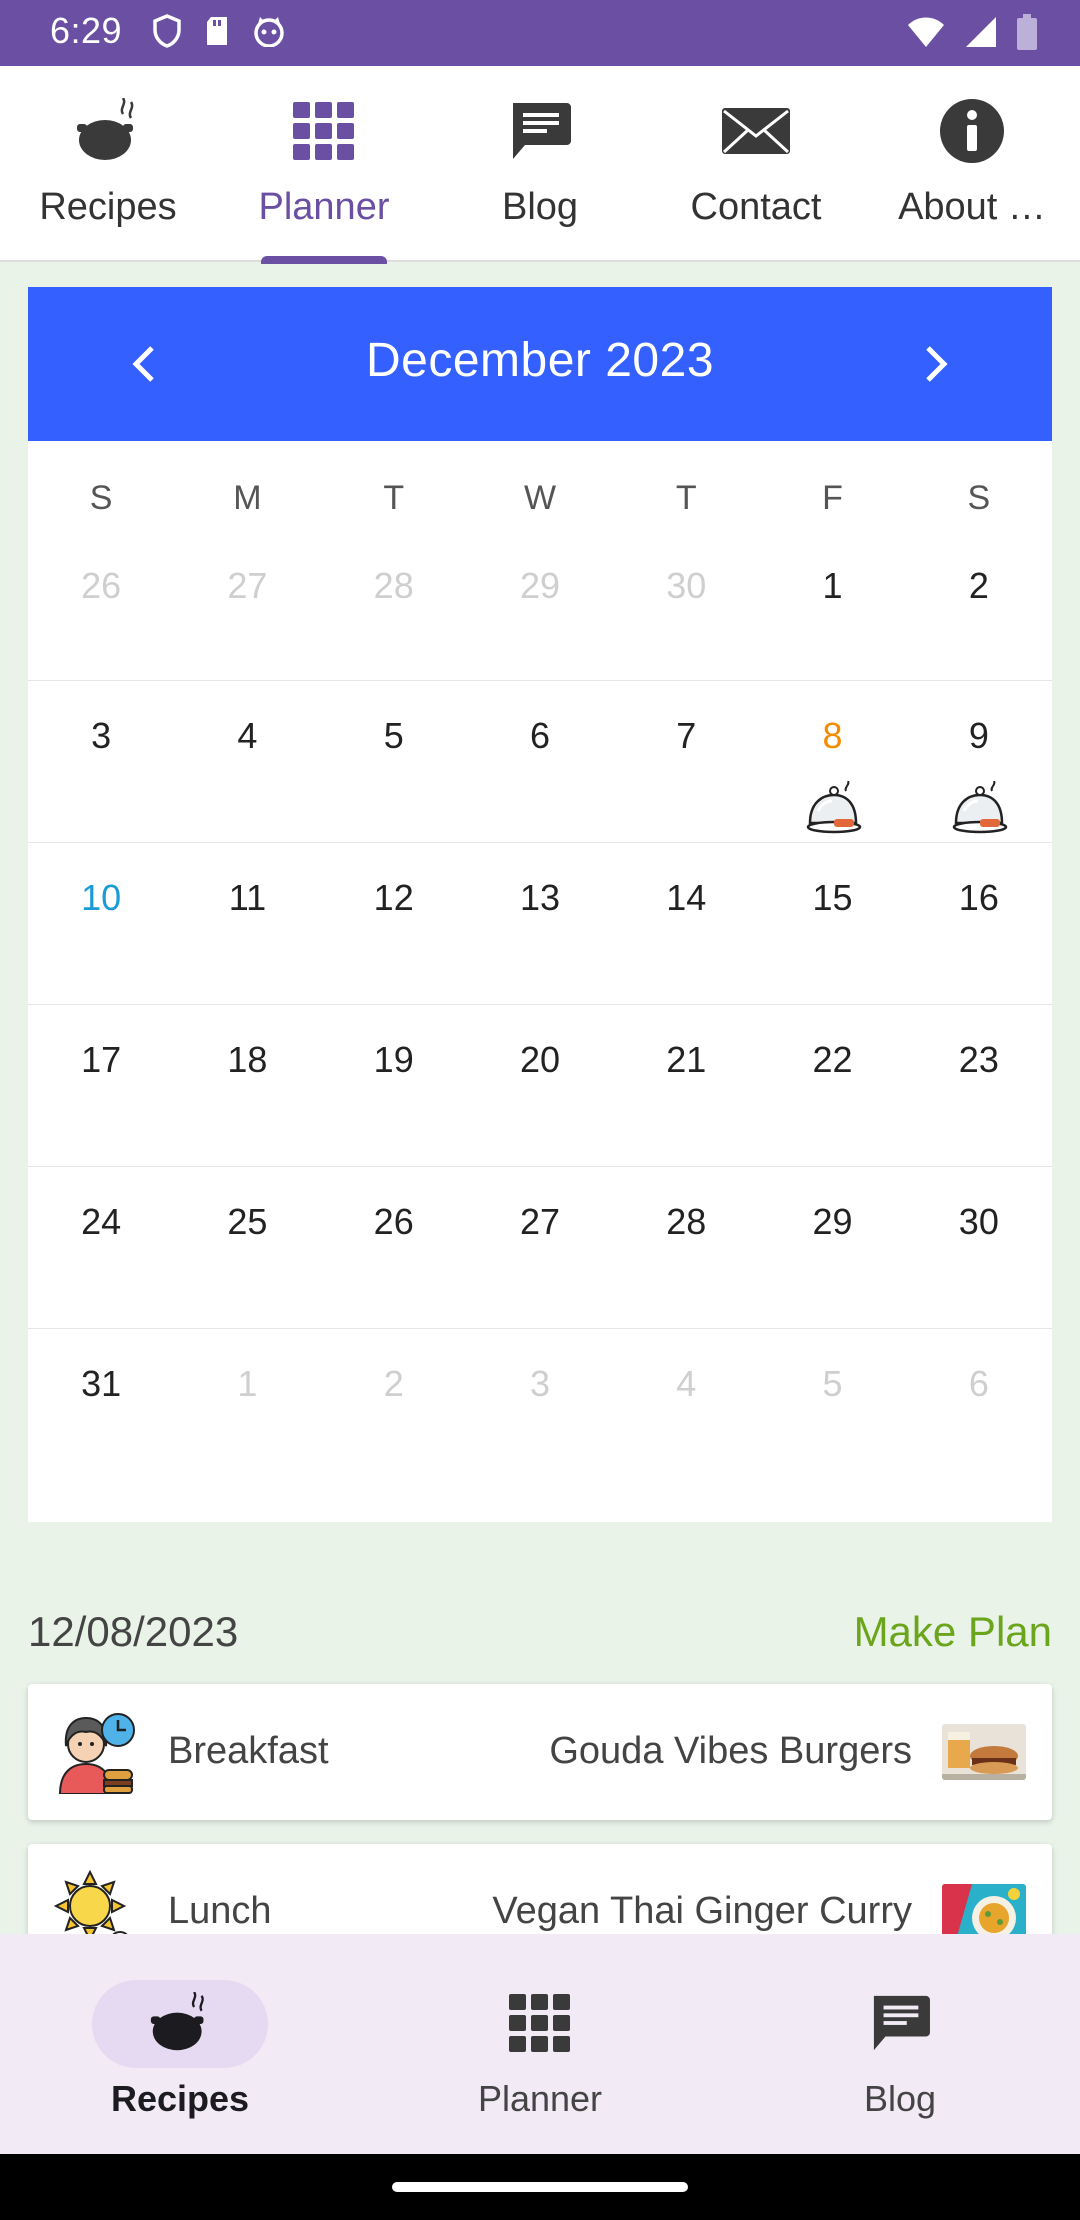  What do you see at coordinates (167, 31) in the screenshot?
I see `shield-icon` at bounding box center [167, 31].